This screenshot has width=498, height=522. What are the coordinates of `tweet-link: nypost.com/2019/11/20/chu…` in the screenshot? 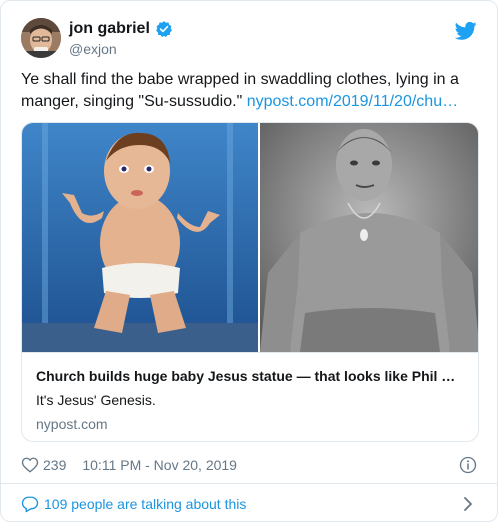 It's located at (352, 101).